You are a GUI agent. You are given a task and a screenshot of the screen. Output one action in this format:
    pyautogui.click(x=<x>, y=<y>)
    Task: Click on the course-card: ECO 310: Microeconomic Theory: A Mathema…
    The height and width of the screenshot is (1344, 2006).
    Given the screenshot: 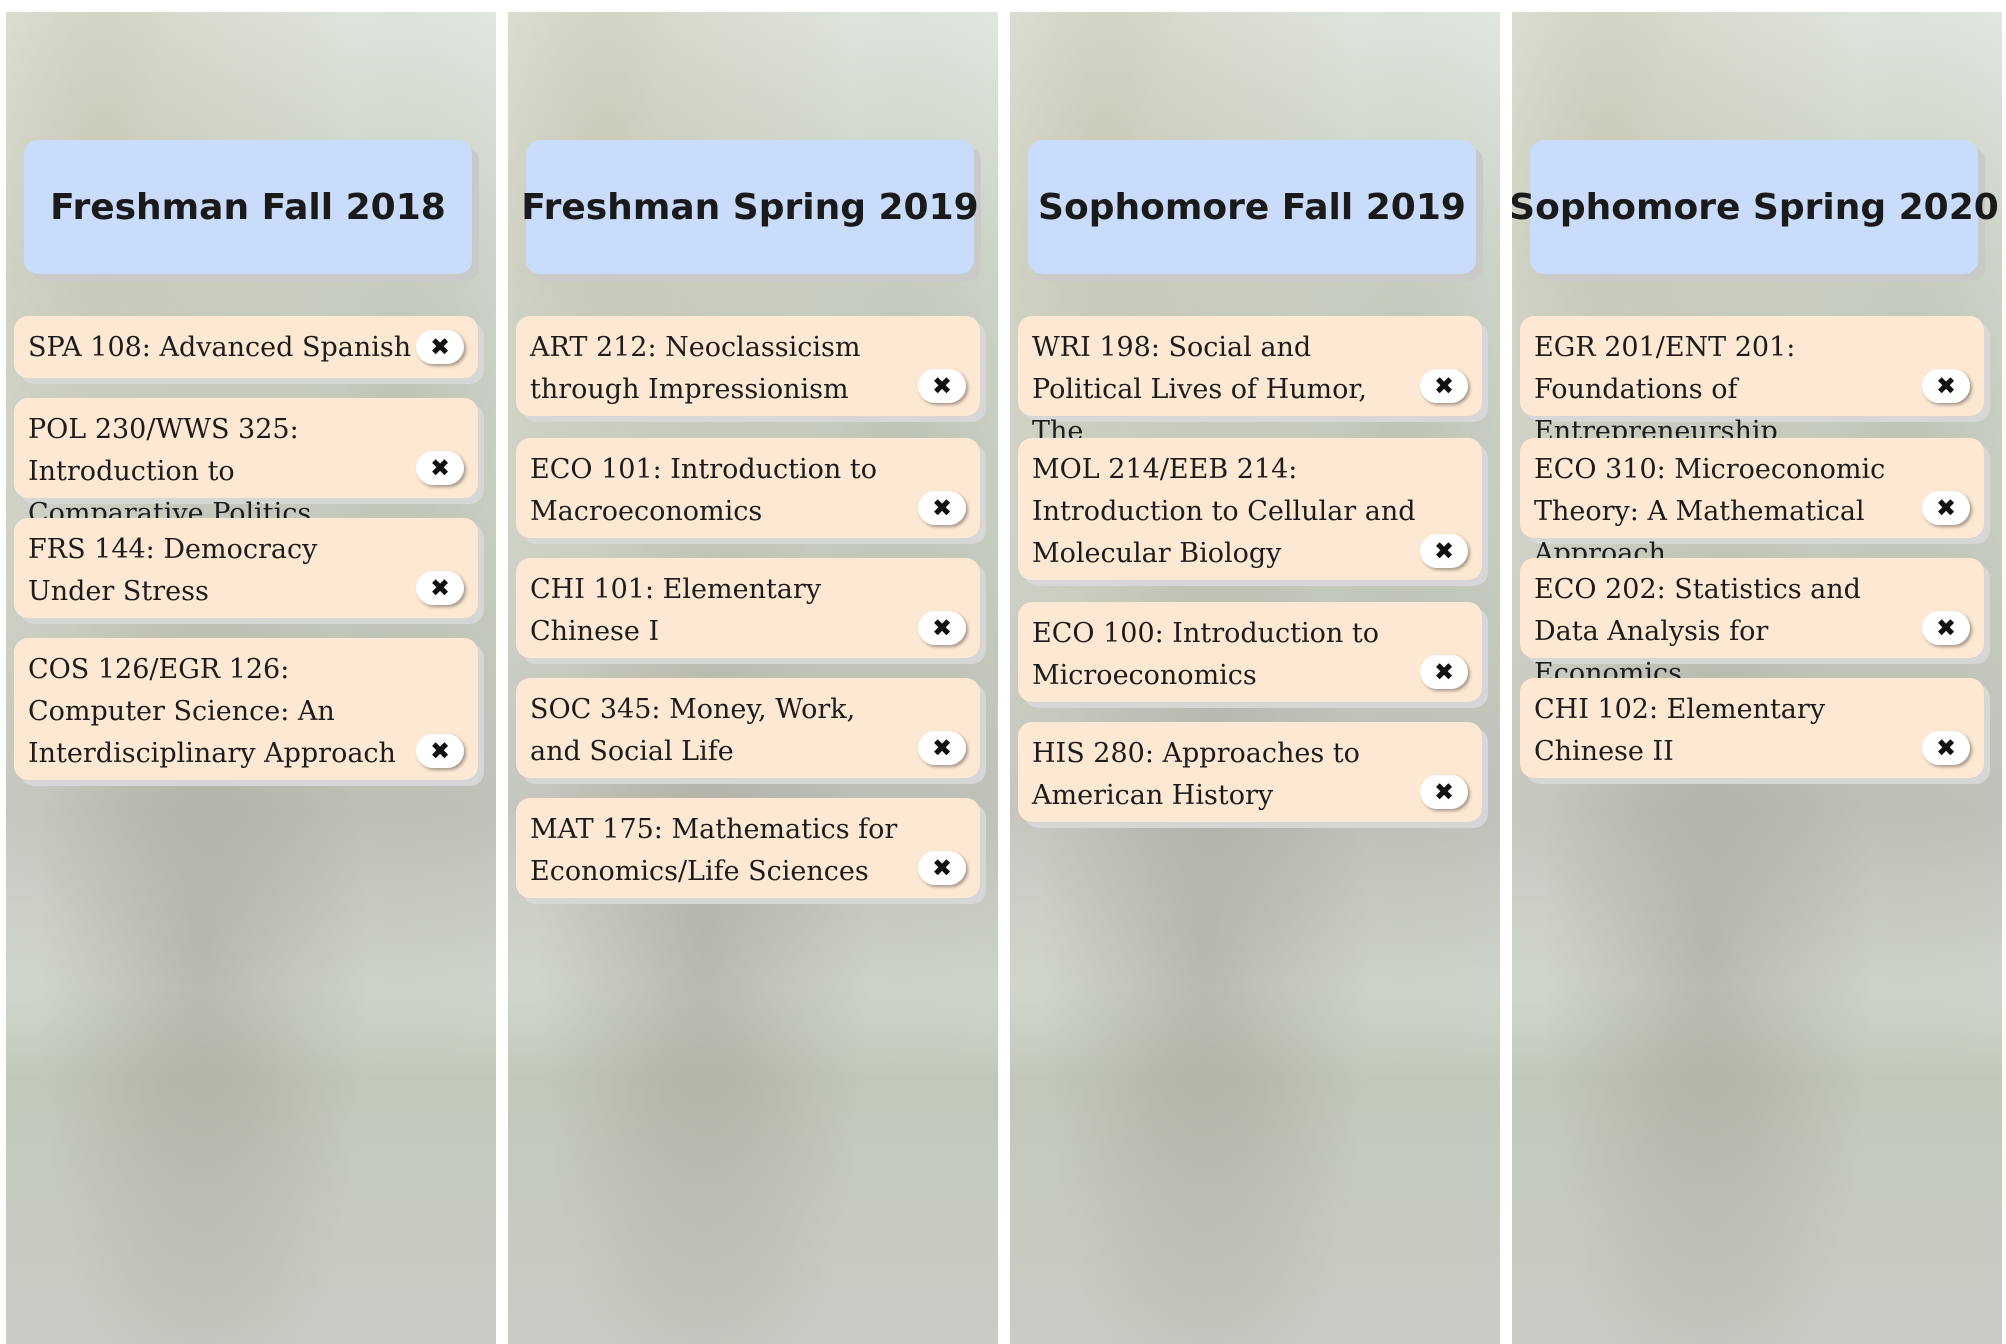 What is the action you would take?
    pyautogui.click(x=1752, y=503)
    